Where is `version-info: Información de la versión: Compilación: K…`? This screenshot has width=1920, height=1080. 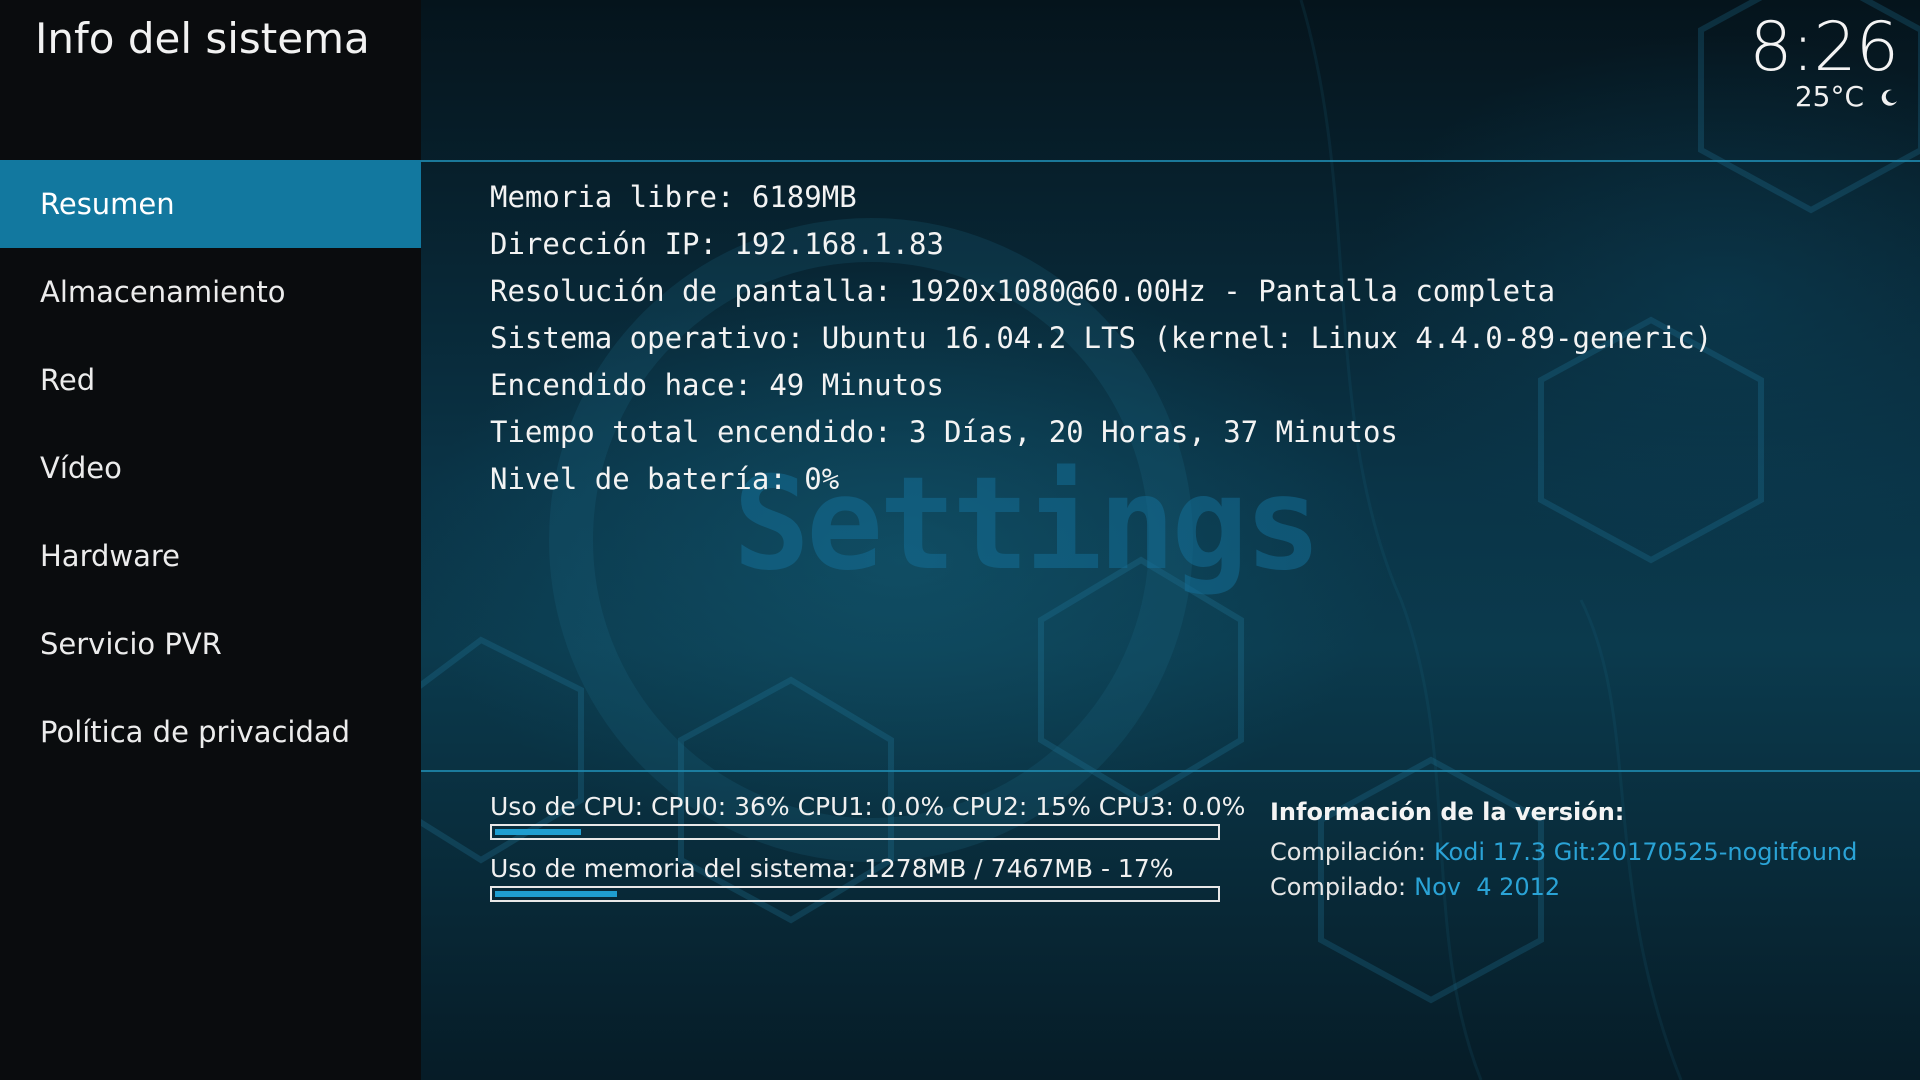 version-info: Información de la versión: Compilación: K… is located at coordinates (1563, 850).